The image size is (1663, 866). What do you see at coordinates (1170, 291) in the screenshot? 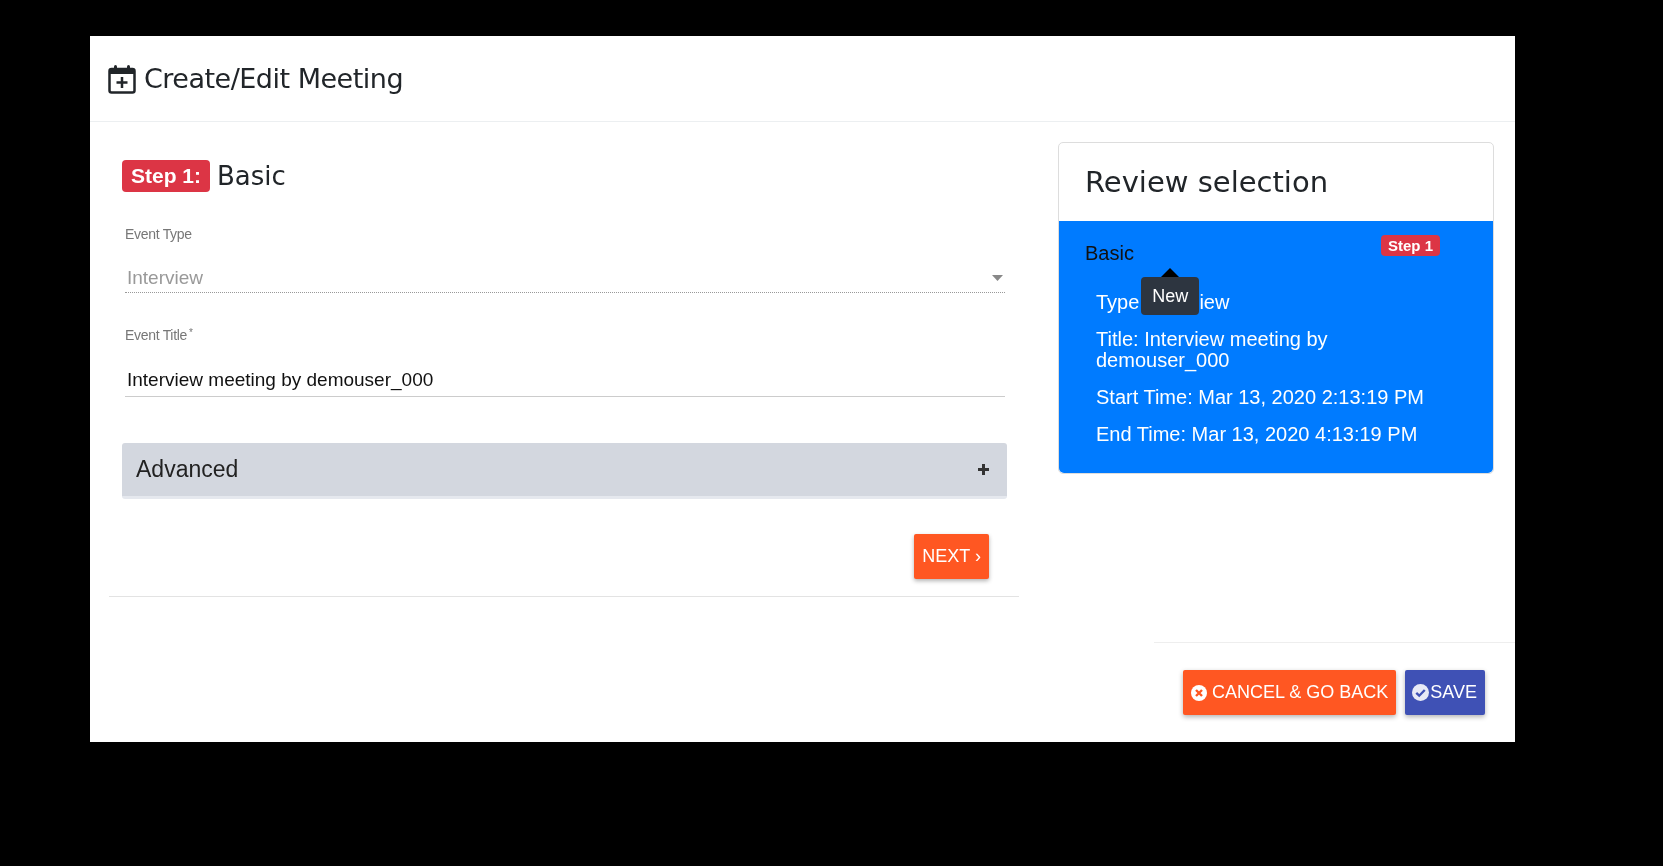
I see `tooltip: New` at bounding box center [1170, 291].